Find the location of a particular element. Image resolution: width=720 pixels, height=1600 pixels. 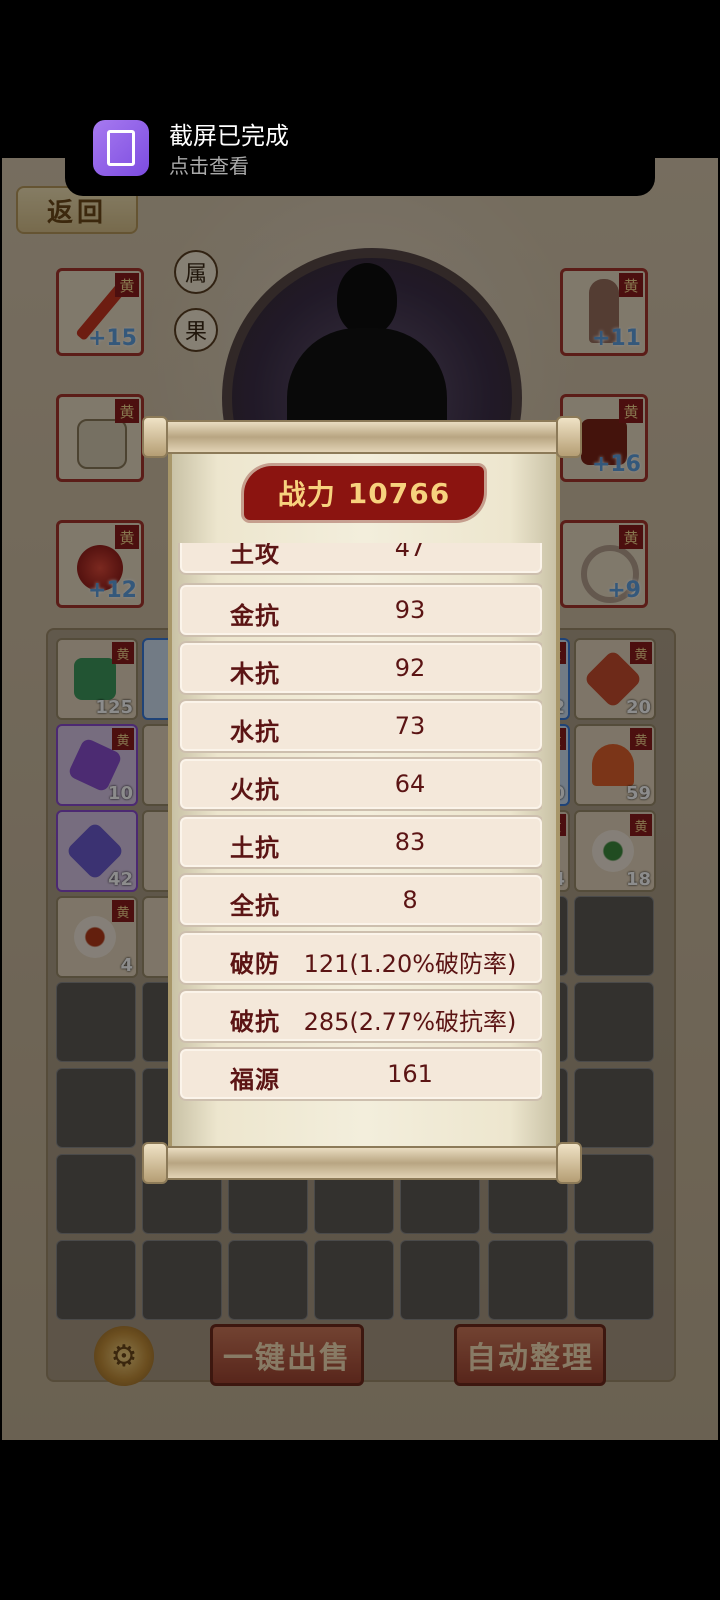

stat-row: 福源 161 is located at coordinates (360, 1074).